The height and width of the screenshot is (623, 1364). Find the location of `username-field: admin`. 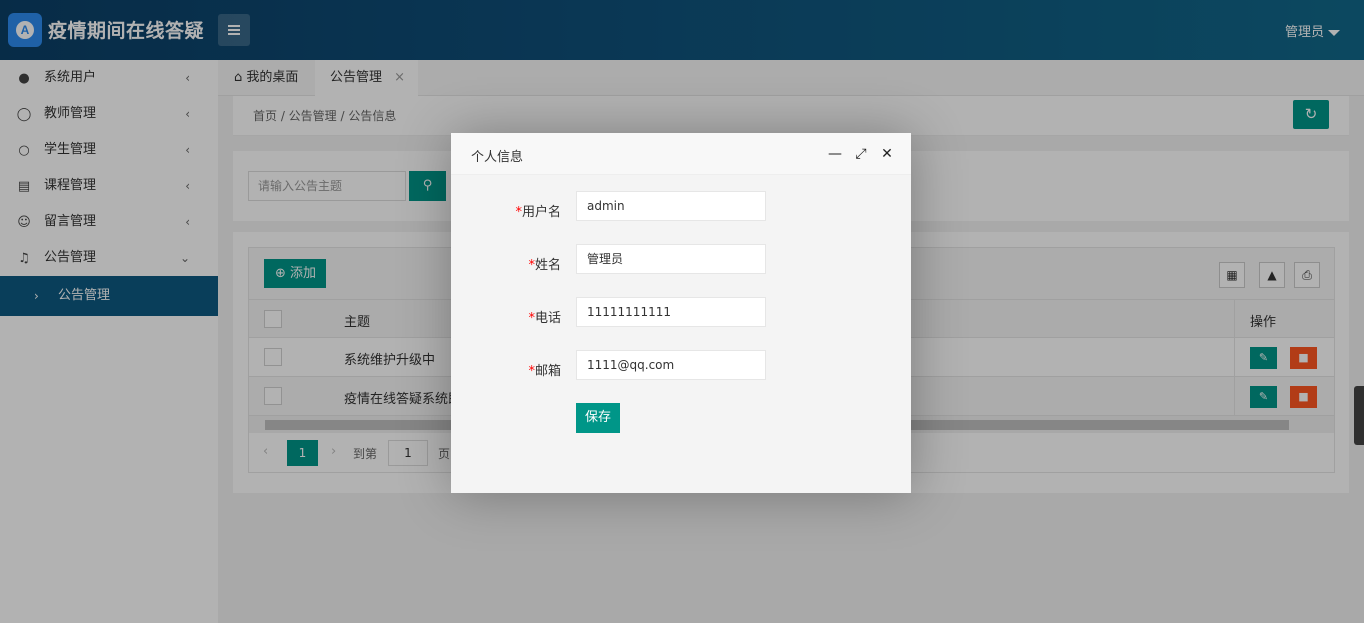

username-field: admin is located at coordinates (671, 206).